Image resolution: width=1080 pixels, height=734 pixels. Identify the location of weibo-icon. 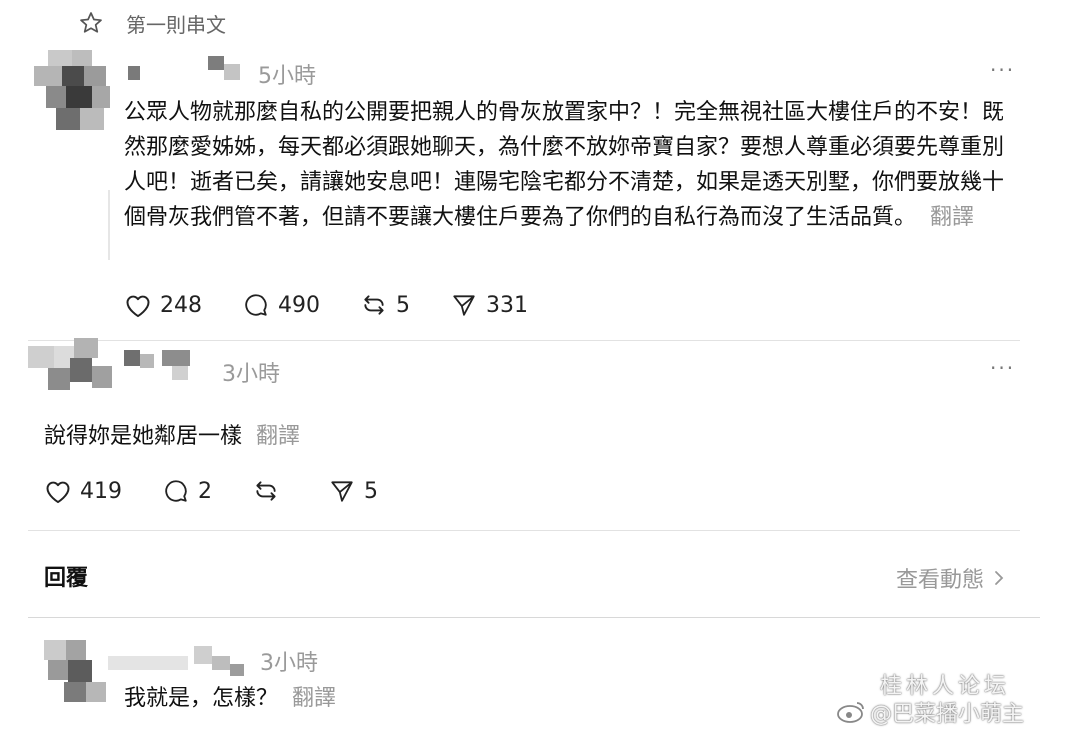
(851, 712).